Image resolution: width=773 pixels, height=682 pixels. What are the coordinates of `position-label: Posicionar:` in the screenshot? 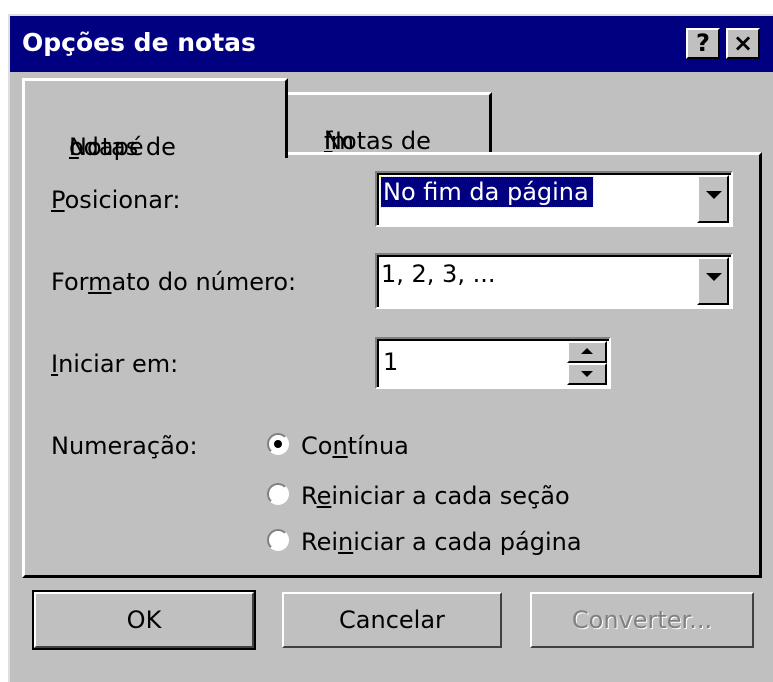 It's located at (116, 200).